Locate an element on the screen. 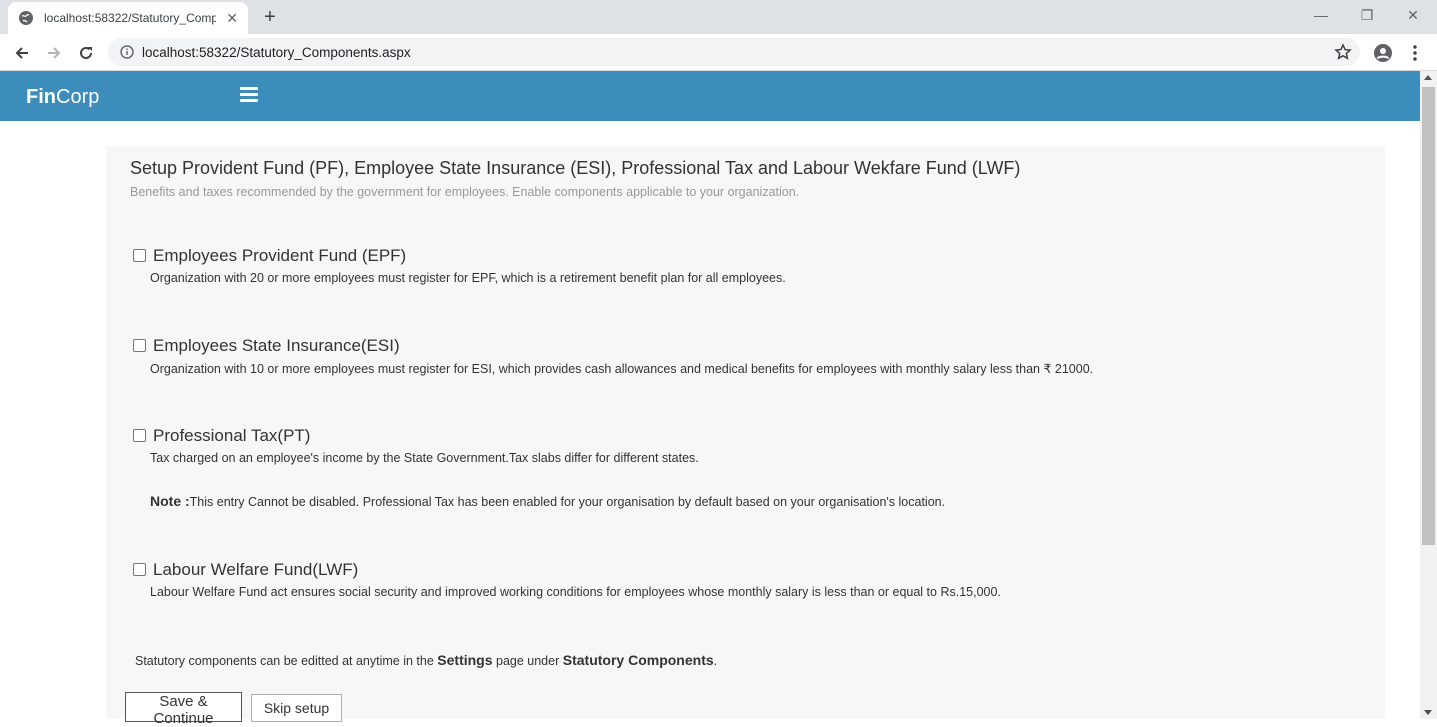  note-label: Note : is located at coordinates (170, 501).